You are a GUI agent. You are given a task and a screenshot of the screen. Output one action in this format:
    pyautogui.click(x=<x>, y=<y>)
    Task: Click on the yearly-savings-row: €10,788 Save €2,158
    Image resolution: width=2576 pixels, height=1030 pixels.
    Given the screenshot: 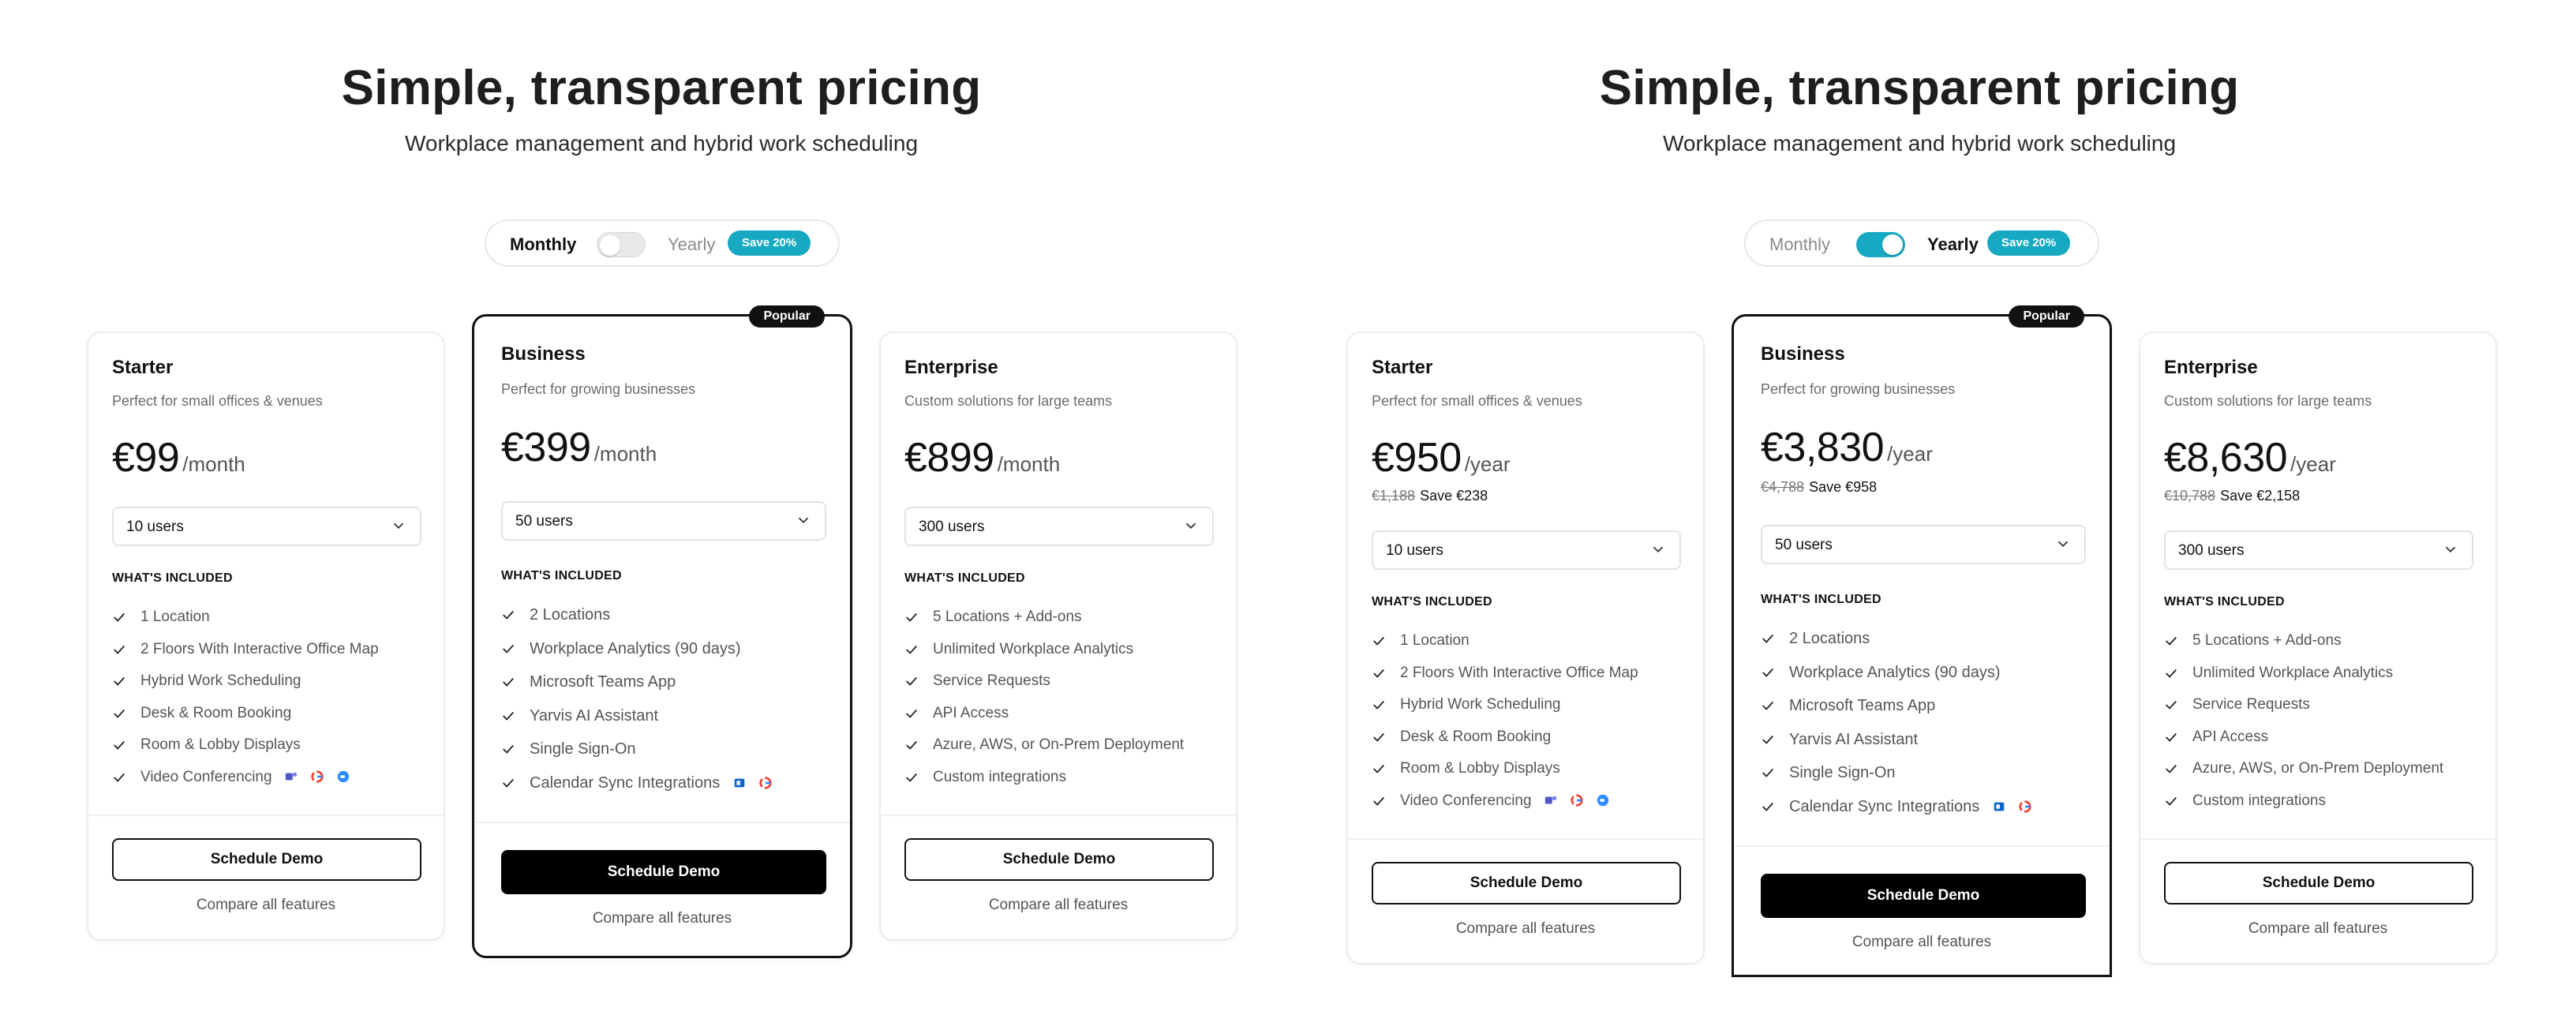 What is the action you would take?
    pyautogui.click(x=2232, y=496)
    